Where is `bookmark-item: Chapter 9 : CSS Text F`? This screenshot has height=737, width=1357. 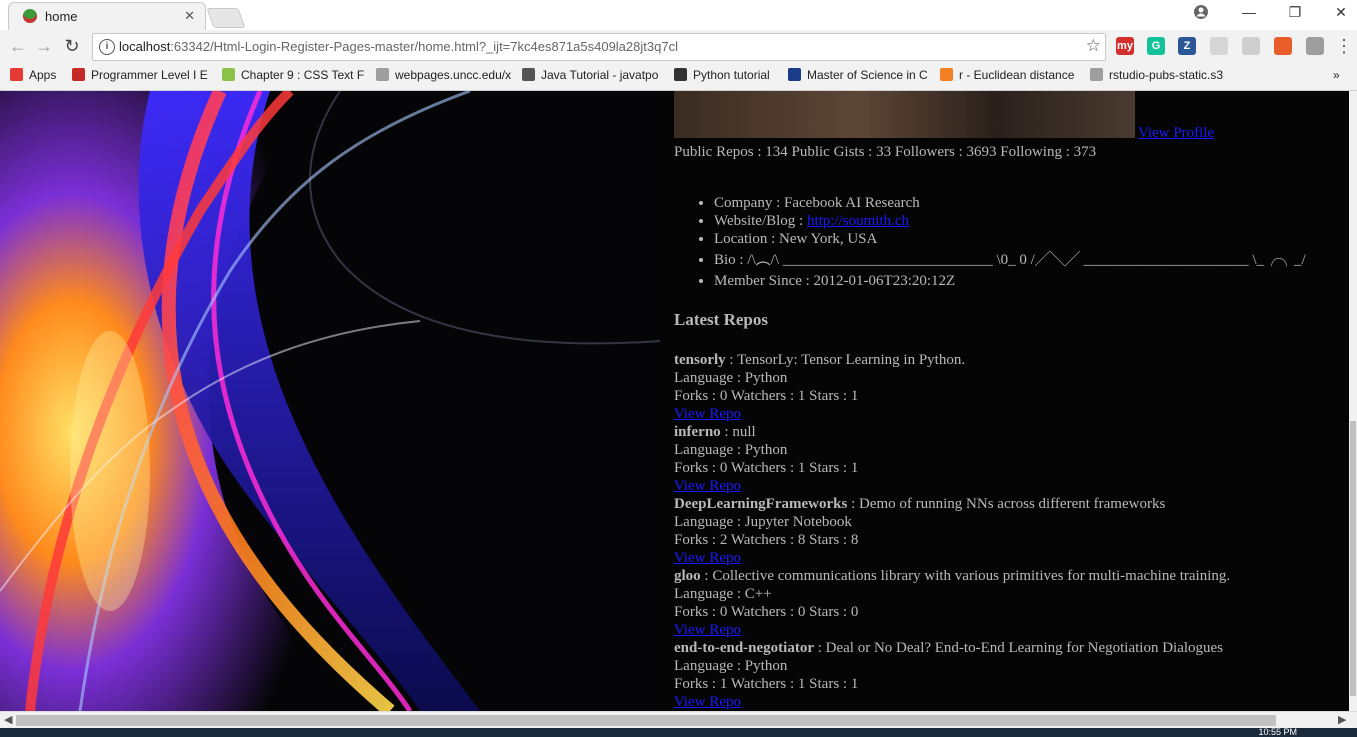
bookmark-item: Chapter 9 : CSS Text F is located at coordinates (293, 75).